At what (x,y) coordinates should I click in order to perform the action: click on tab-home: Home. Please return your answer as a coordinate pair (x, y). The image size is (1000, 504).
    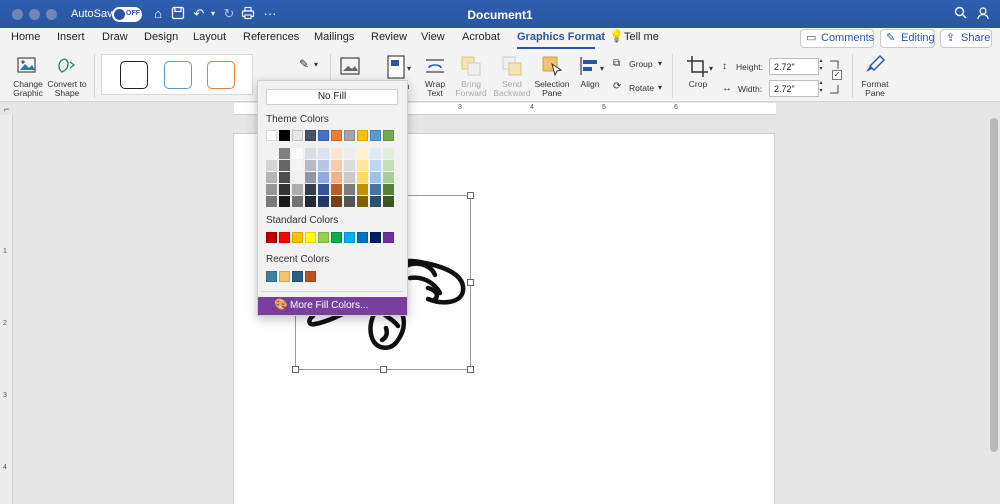
    Looking at the image, I should click on (25, 37).